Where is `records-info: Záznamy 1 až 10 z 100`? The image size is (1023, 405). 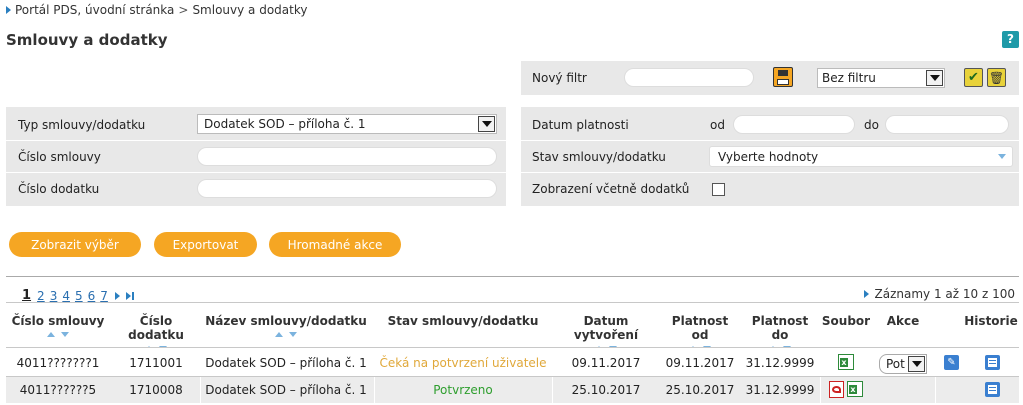 records-info: Záznamy 1 až 10 z 100 is located at coordinates (939, 294).